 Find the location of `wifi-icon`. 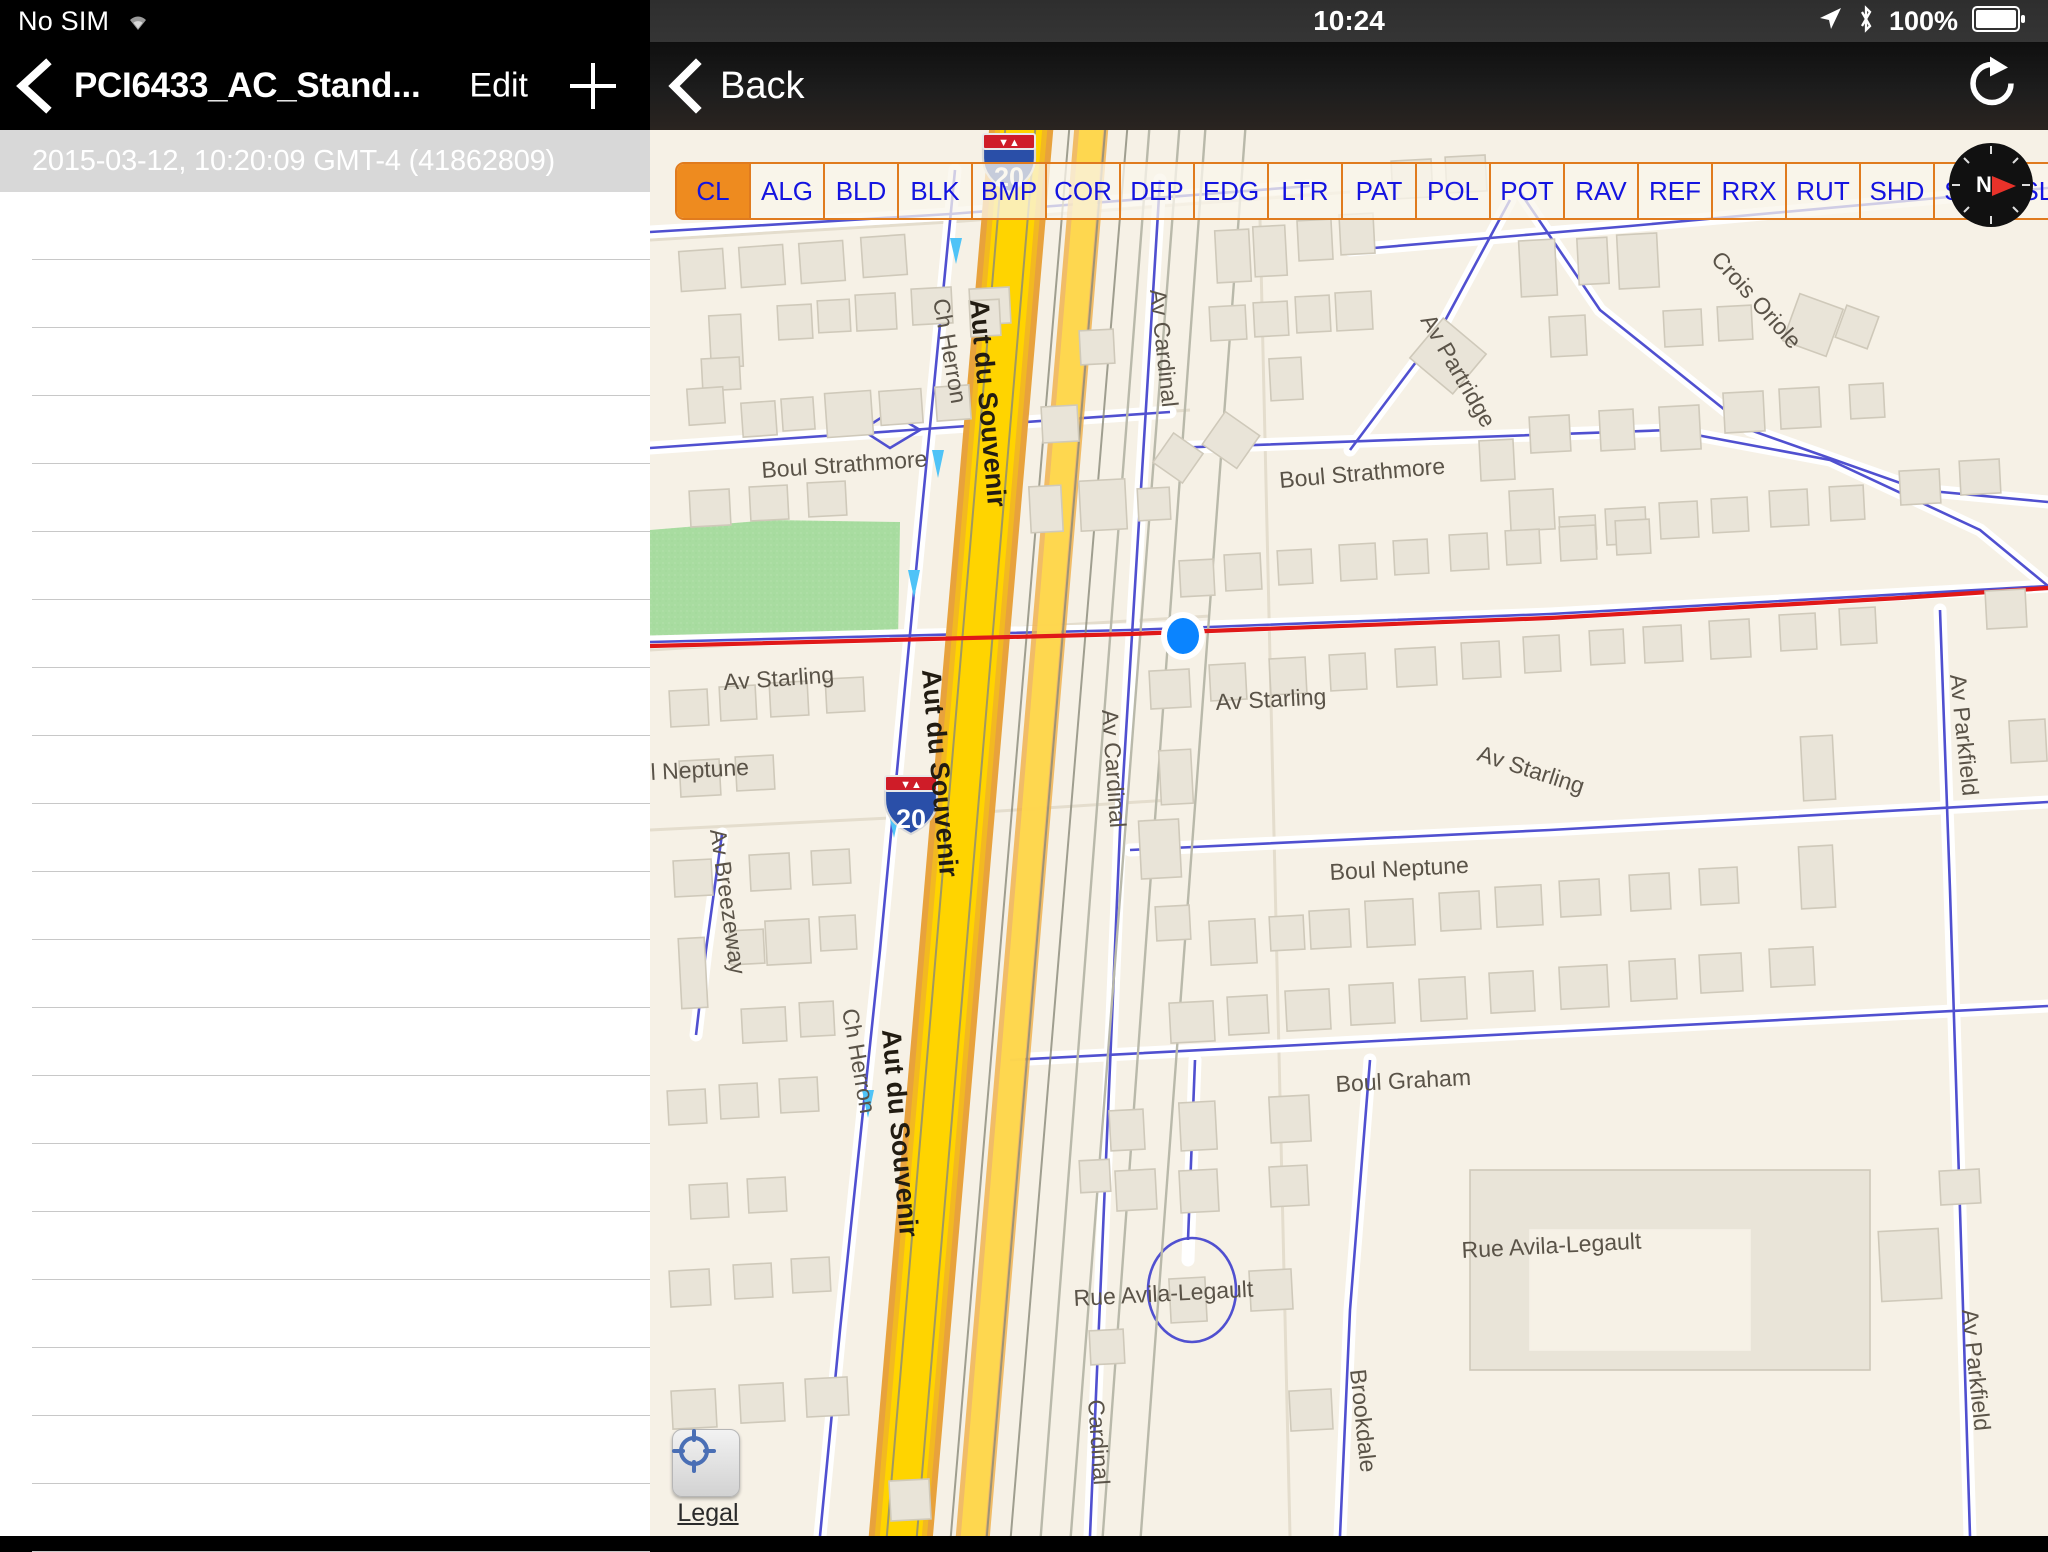

wifi-icon is located at coordinates (138, 21).